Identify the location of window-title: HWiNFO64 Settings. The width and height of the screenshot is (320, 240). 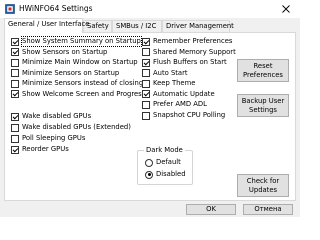
(56, 8).